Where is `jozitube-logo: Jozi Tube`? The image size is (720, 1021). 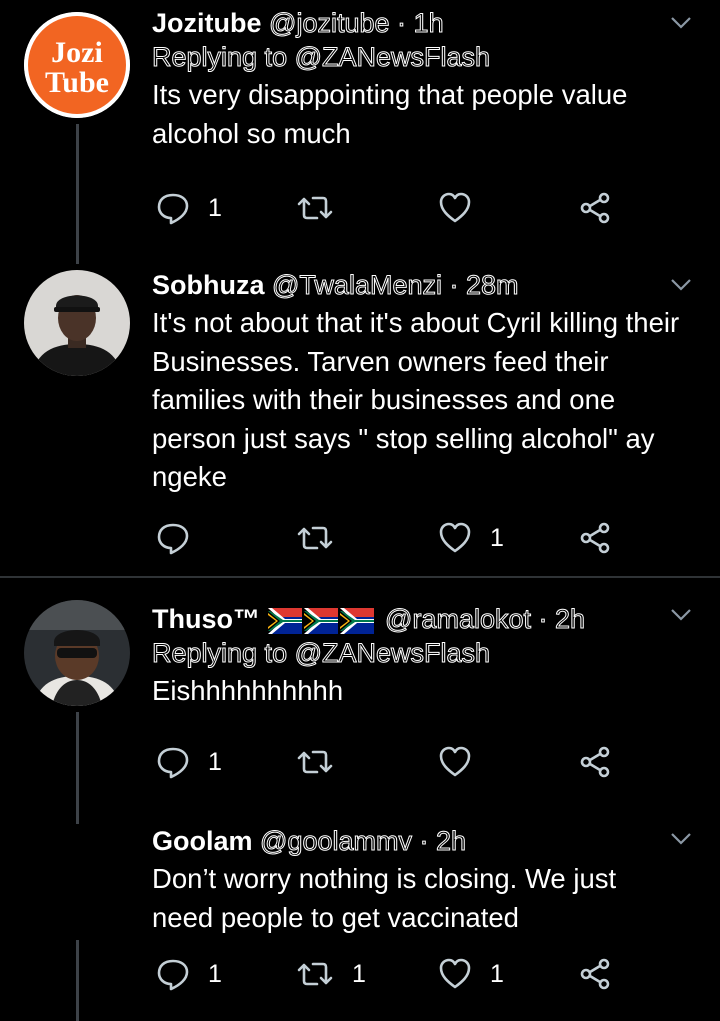
jozitube-logo: Jozi Tube is located at coordinates (77, 65).